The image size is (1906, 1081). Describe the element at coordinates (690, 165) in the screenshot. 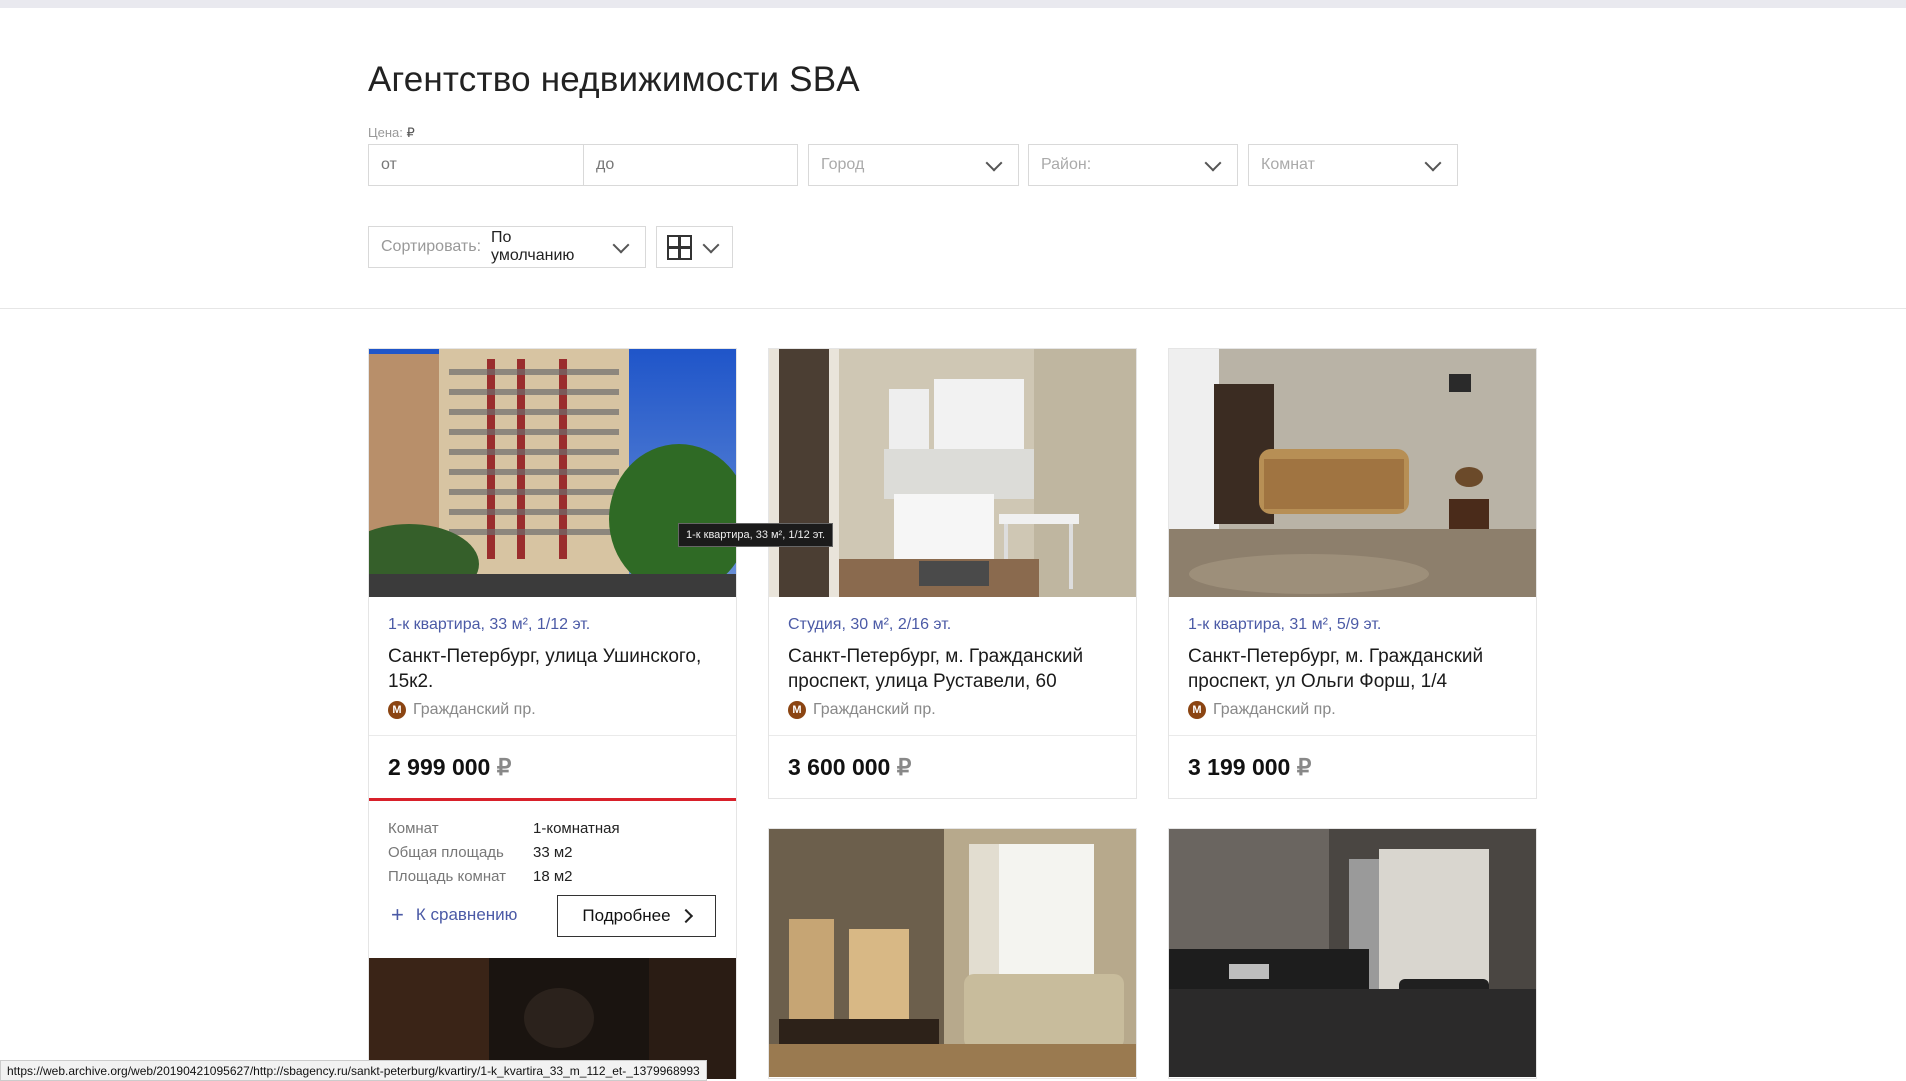

I see `price-to-input: до` at that location.